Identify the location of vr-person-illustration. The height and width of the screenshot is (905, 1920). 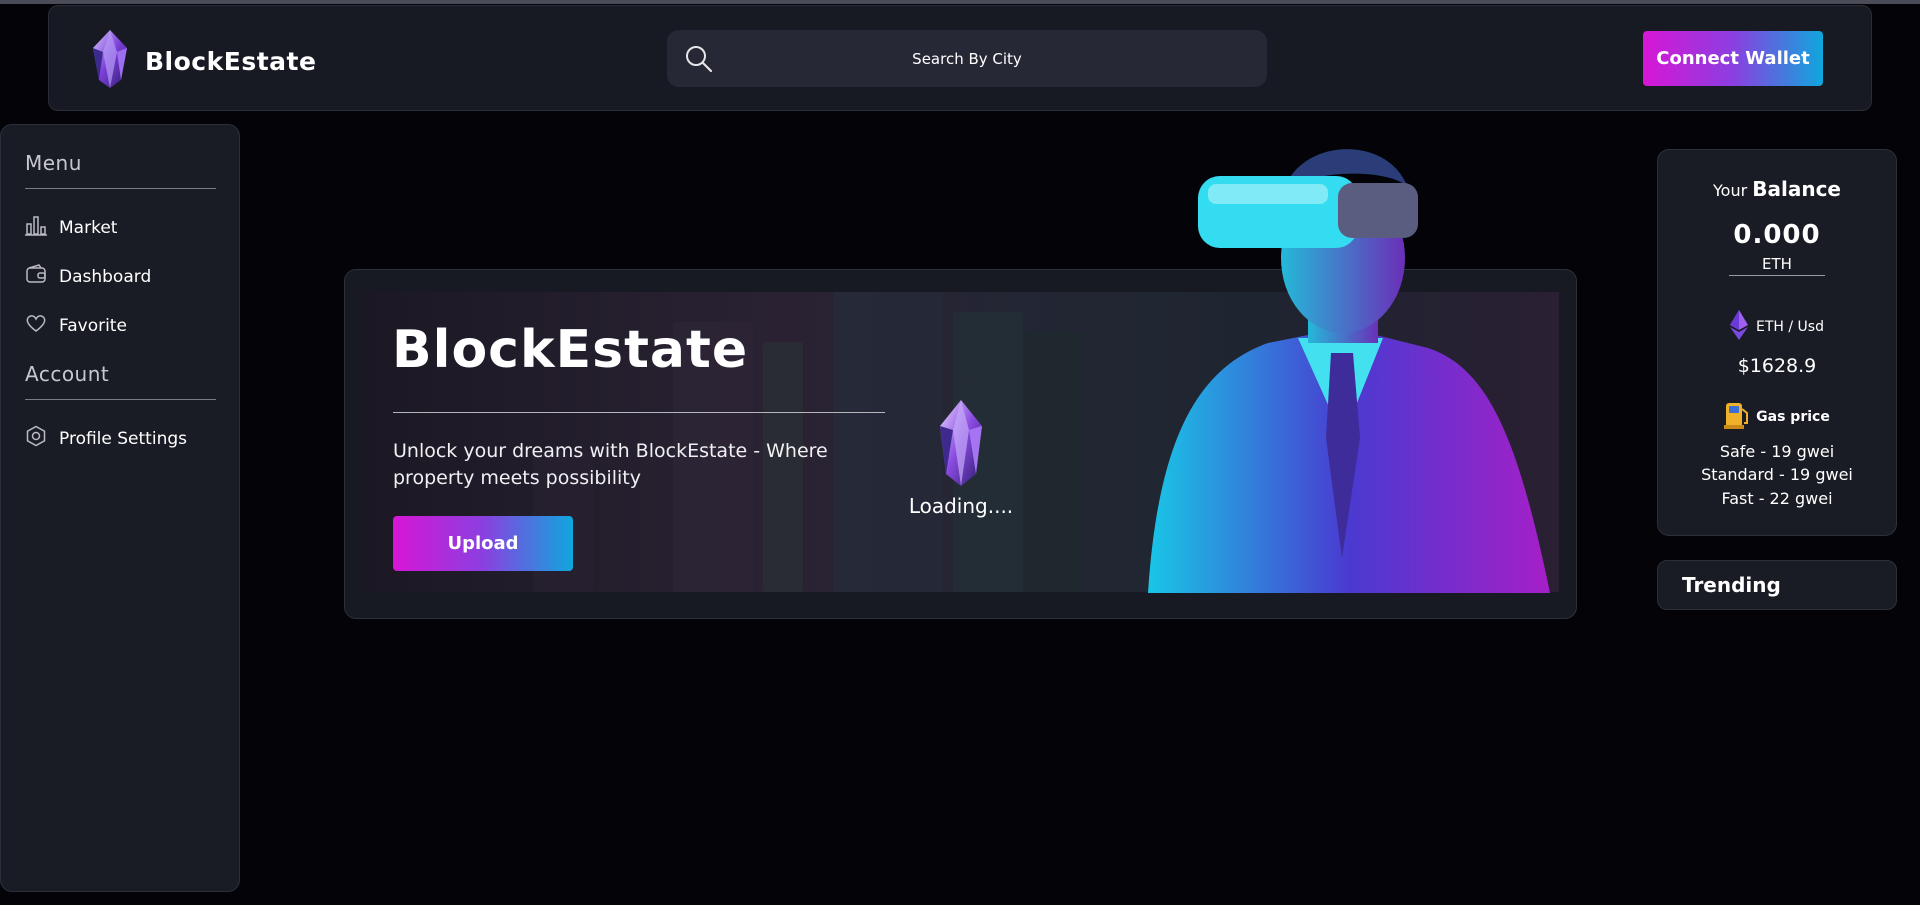
(1348, 367).